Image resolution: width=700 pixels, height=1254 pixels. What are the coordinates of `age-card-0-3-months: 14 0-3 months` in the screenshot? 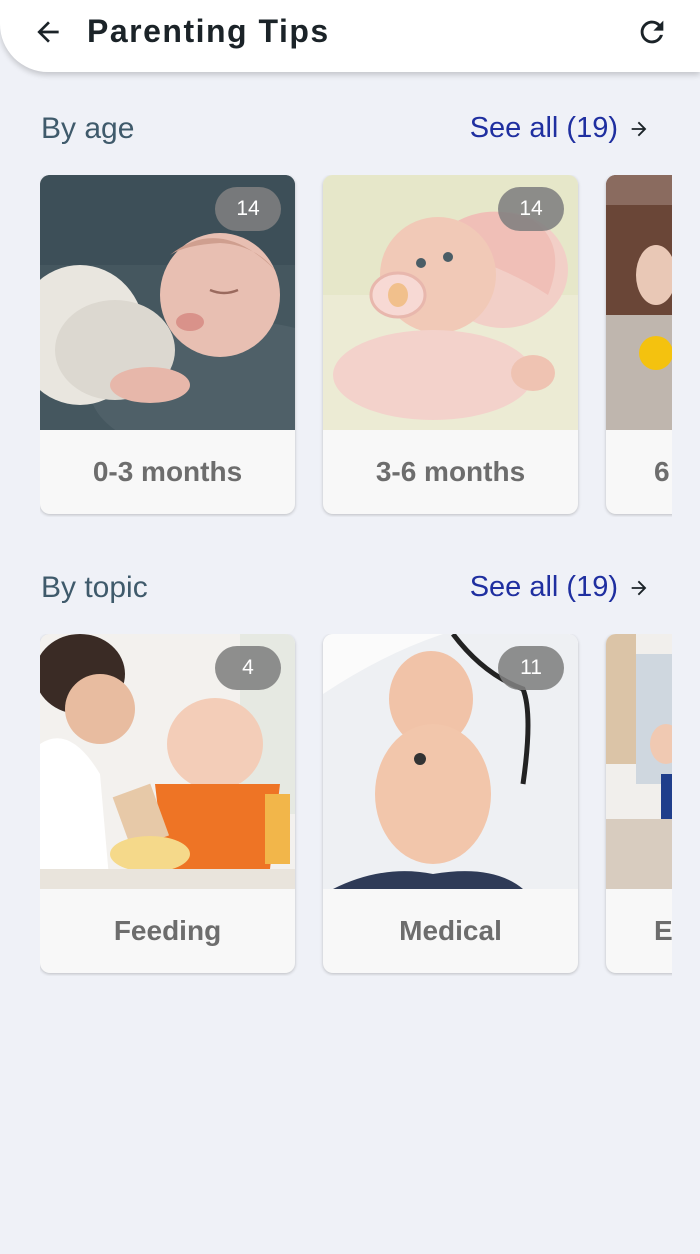 It's located at (167, 344).